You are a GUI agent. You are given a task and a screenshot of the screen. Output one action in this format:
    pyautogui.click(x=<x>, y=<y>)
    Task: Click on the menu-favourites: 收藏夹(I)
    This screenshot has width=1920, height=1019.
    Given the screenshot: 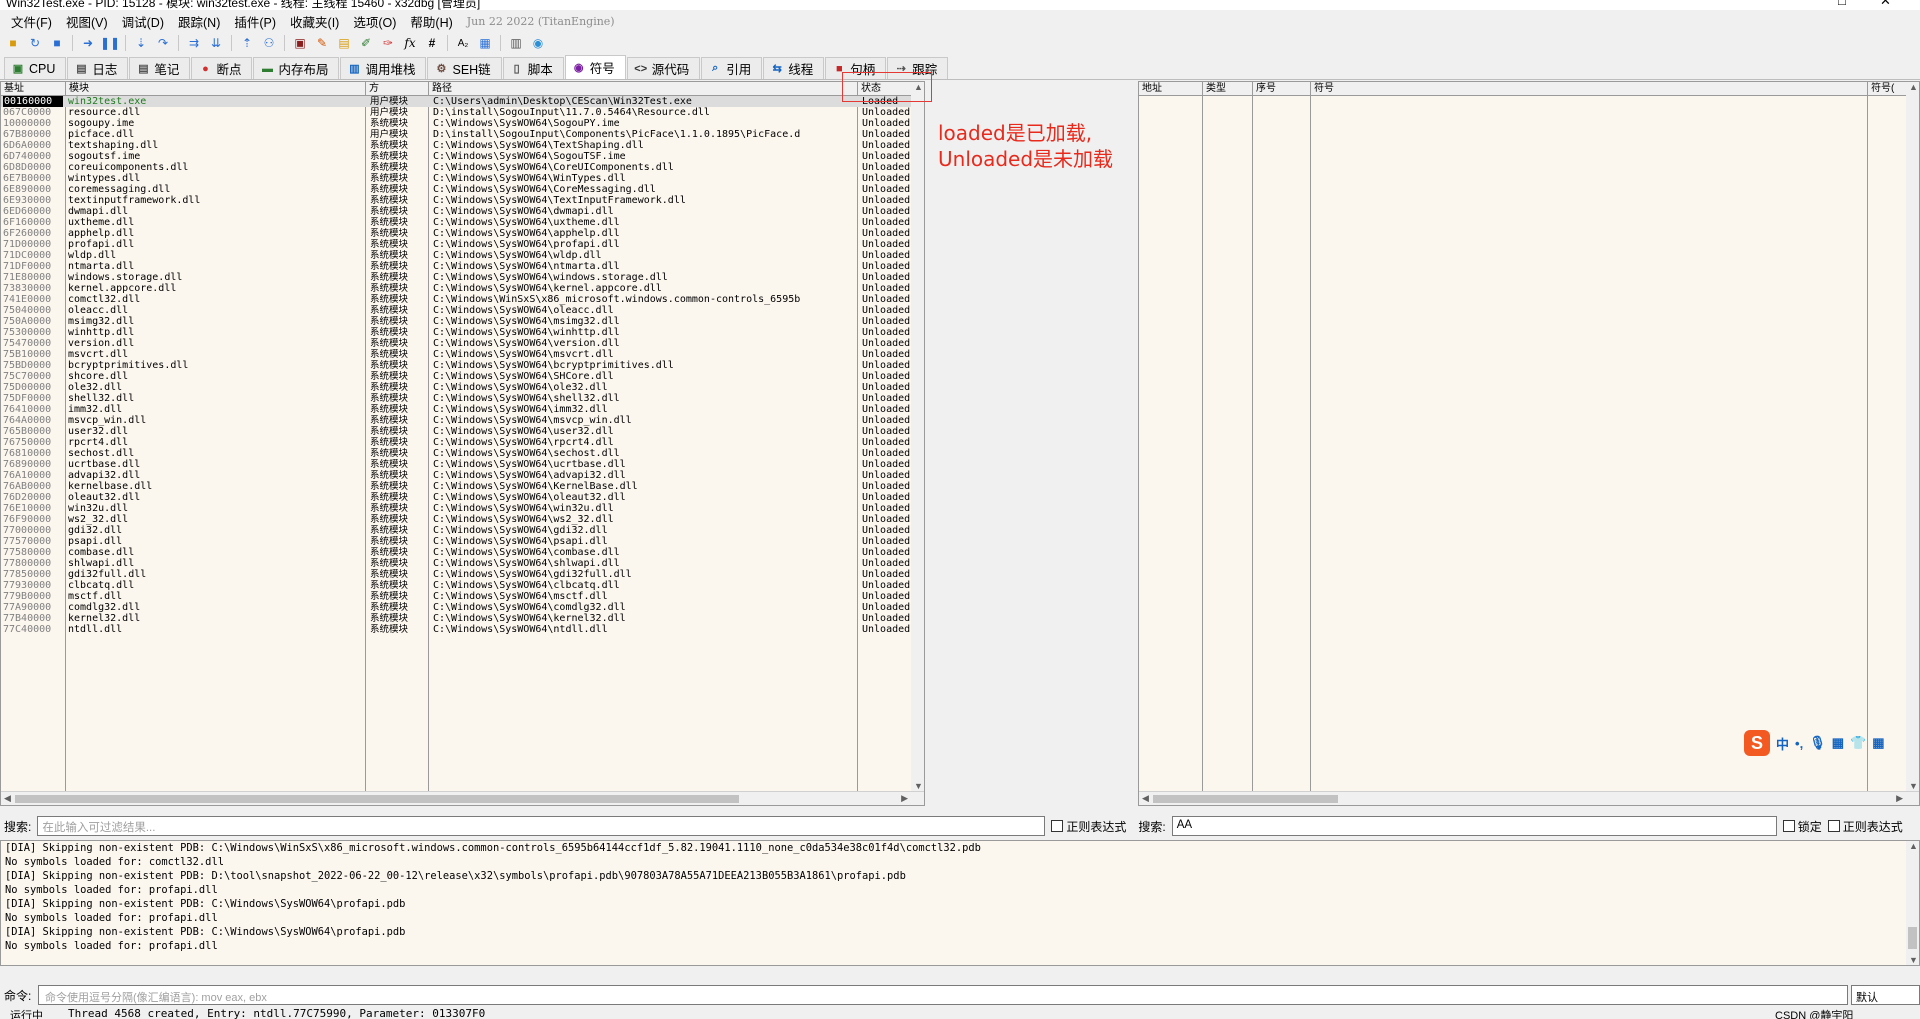 What is the action you would take?
    pyautogui.click(x=314, y=21)
    